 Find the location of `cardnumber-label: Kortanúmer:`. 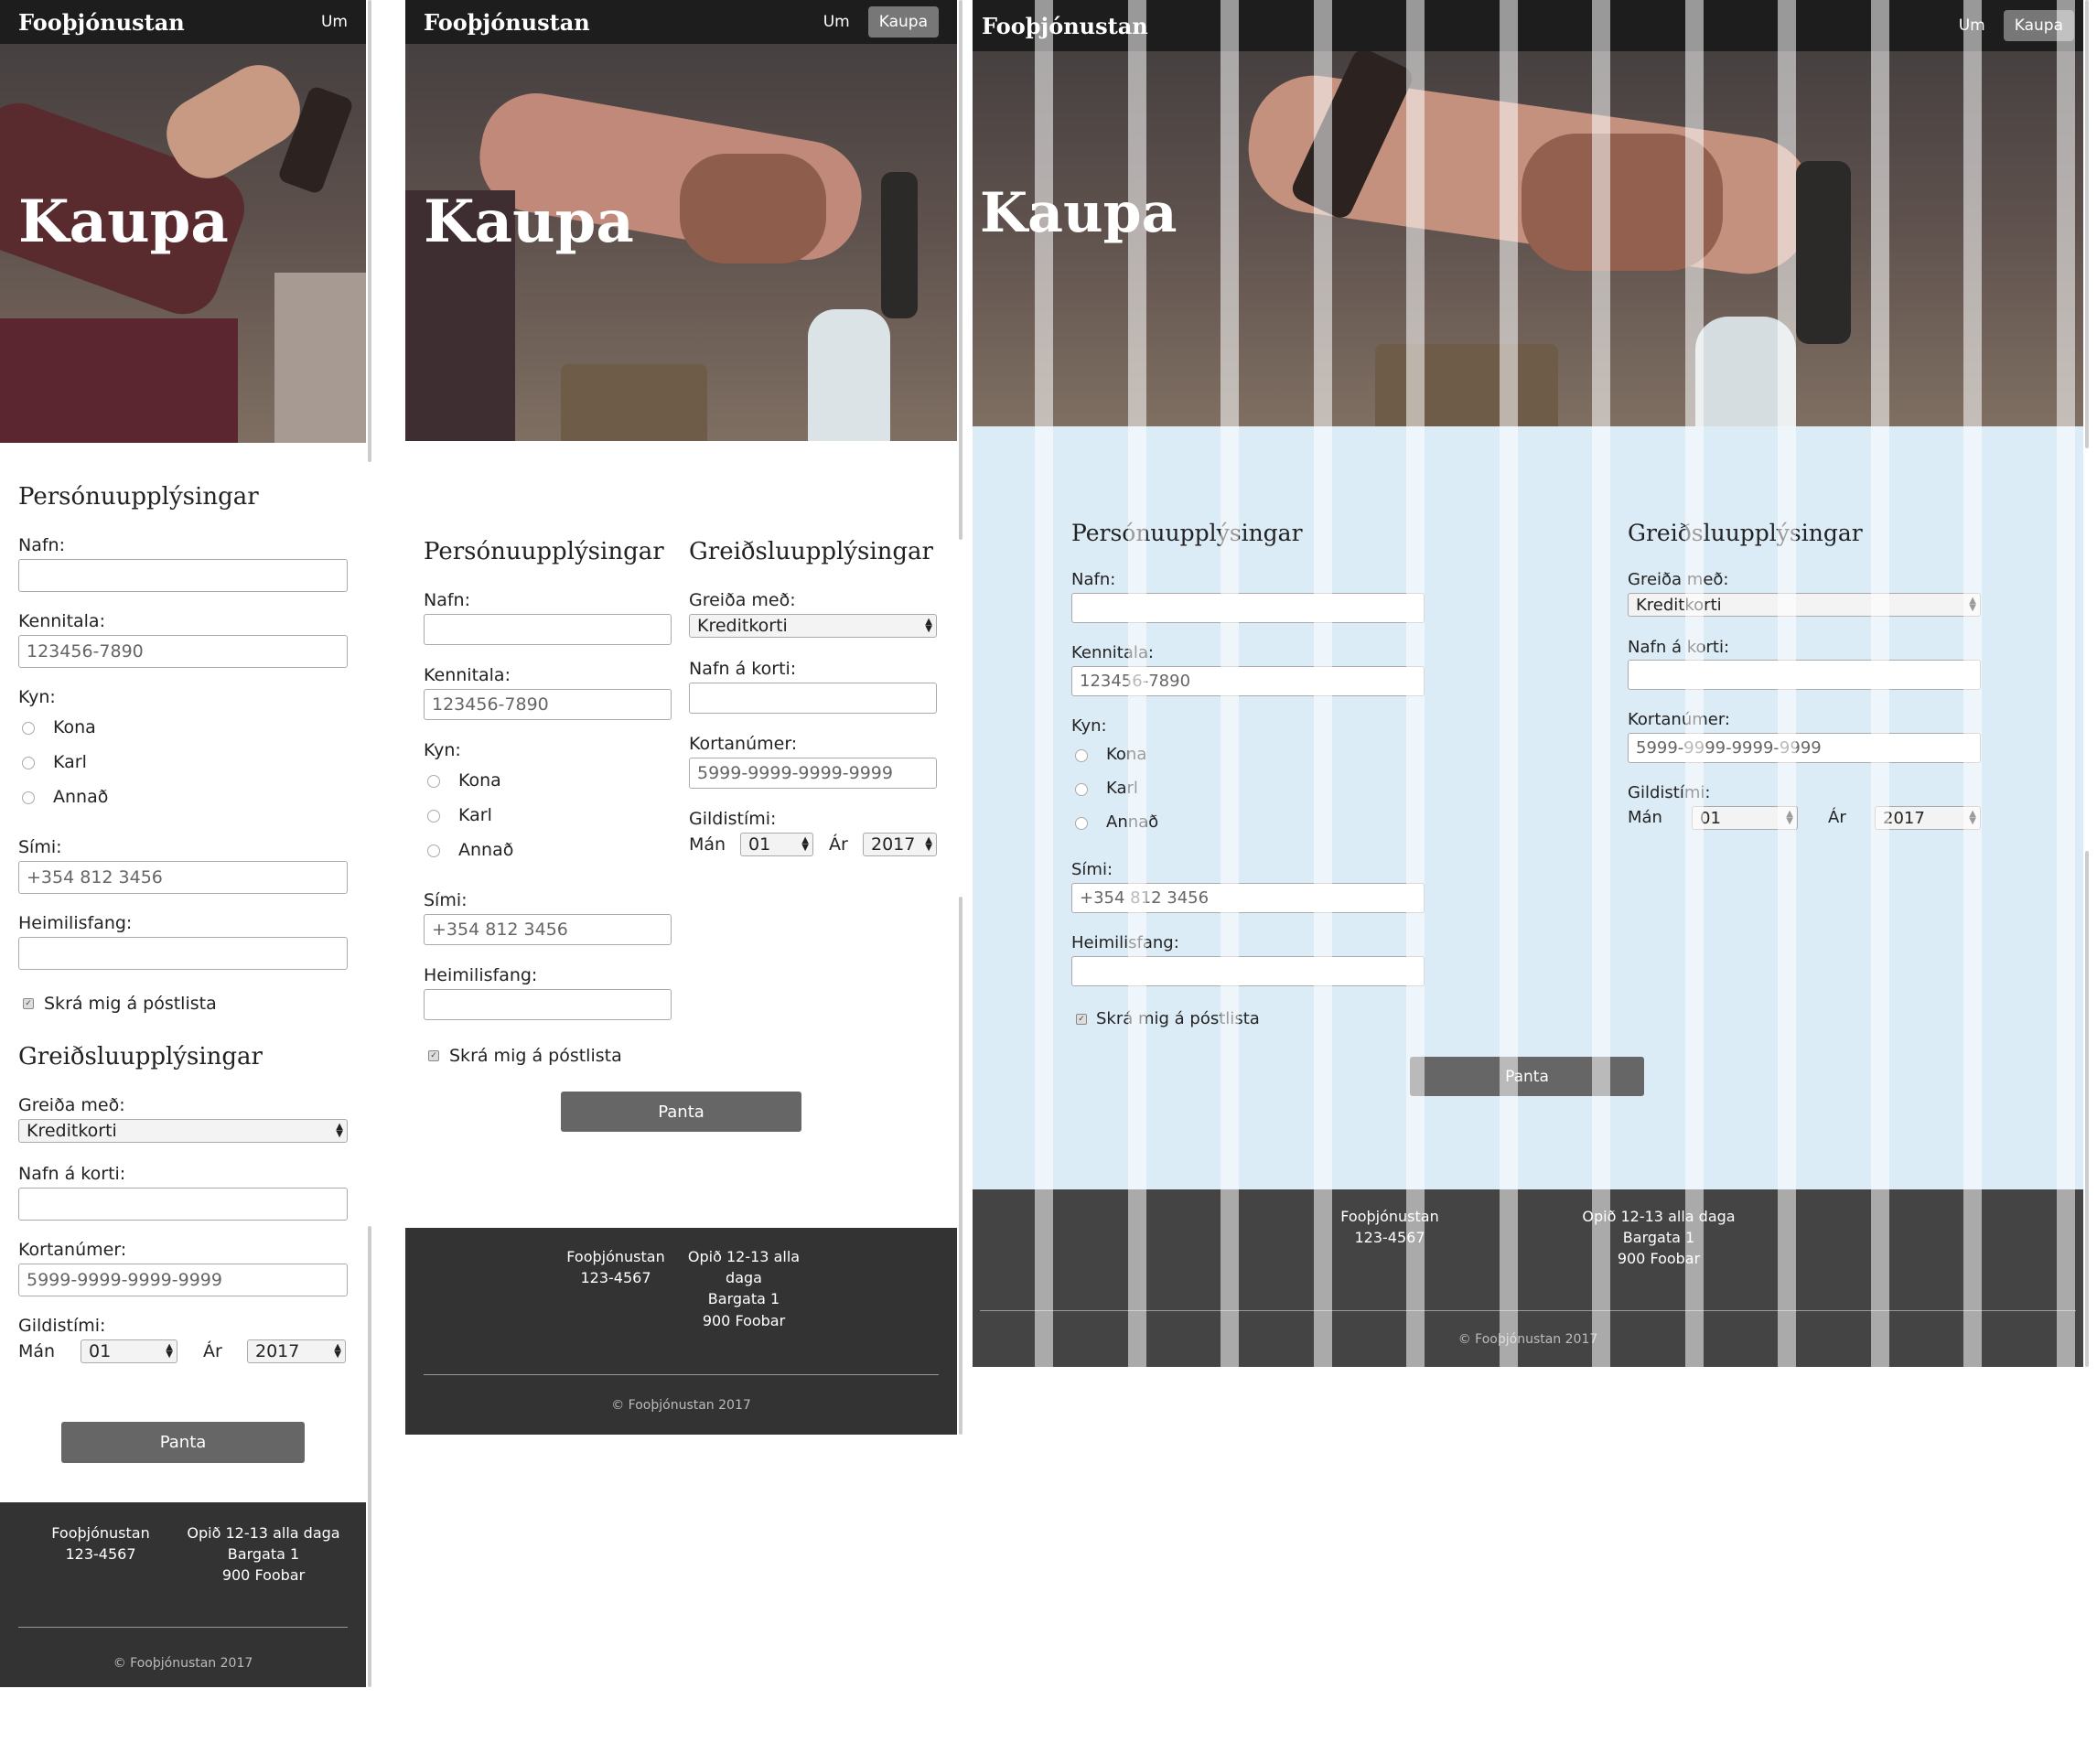

cardnumber-label: Kortanúmer: is located at coordinates (72, 1250).